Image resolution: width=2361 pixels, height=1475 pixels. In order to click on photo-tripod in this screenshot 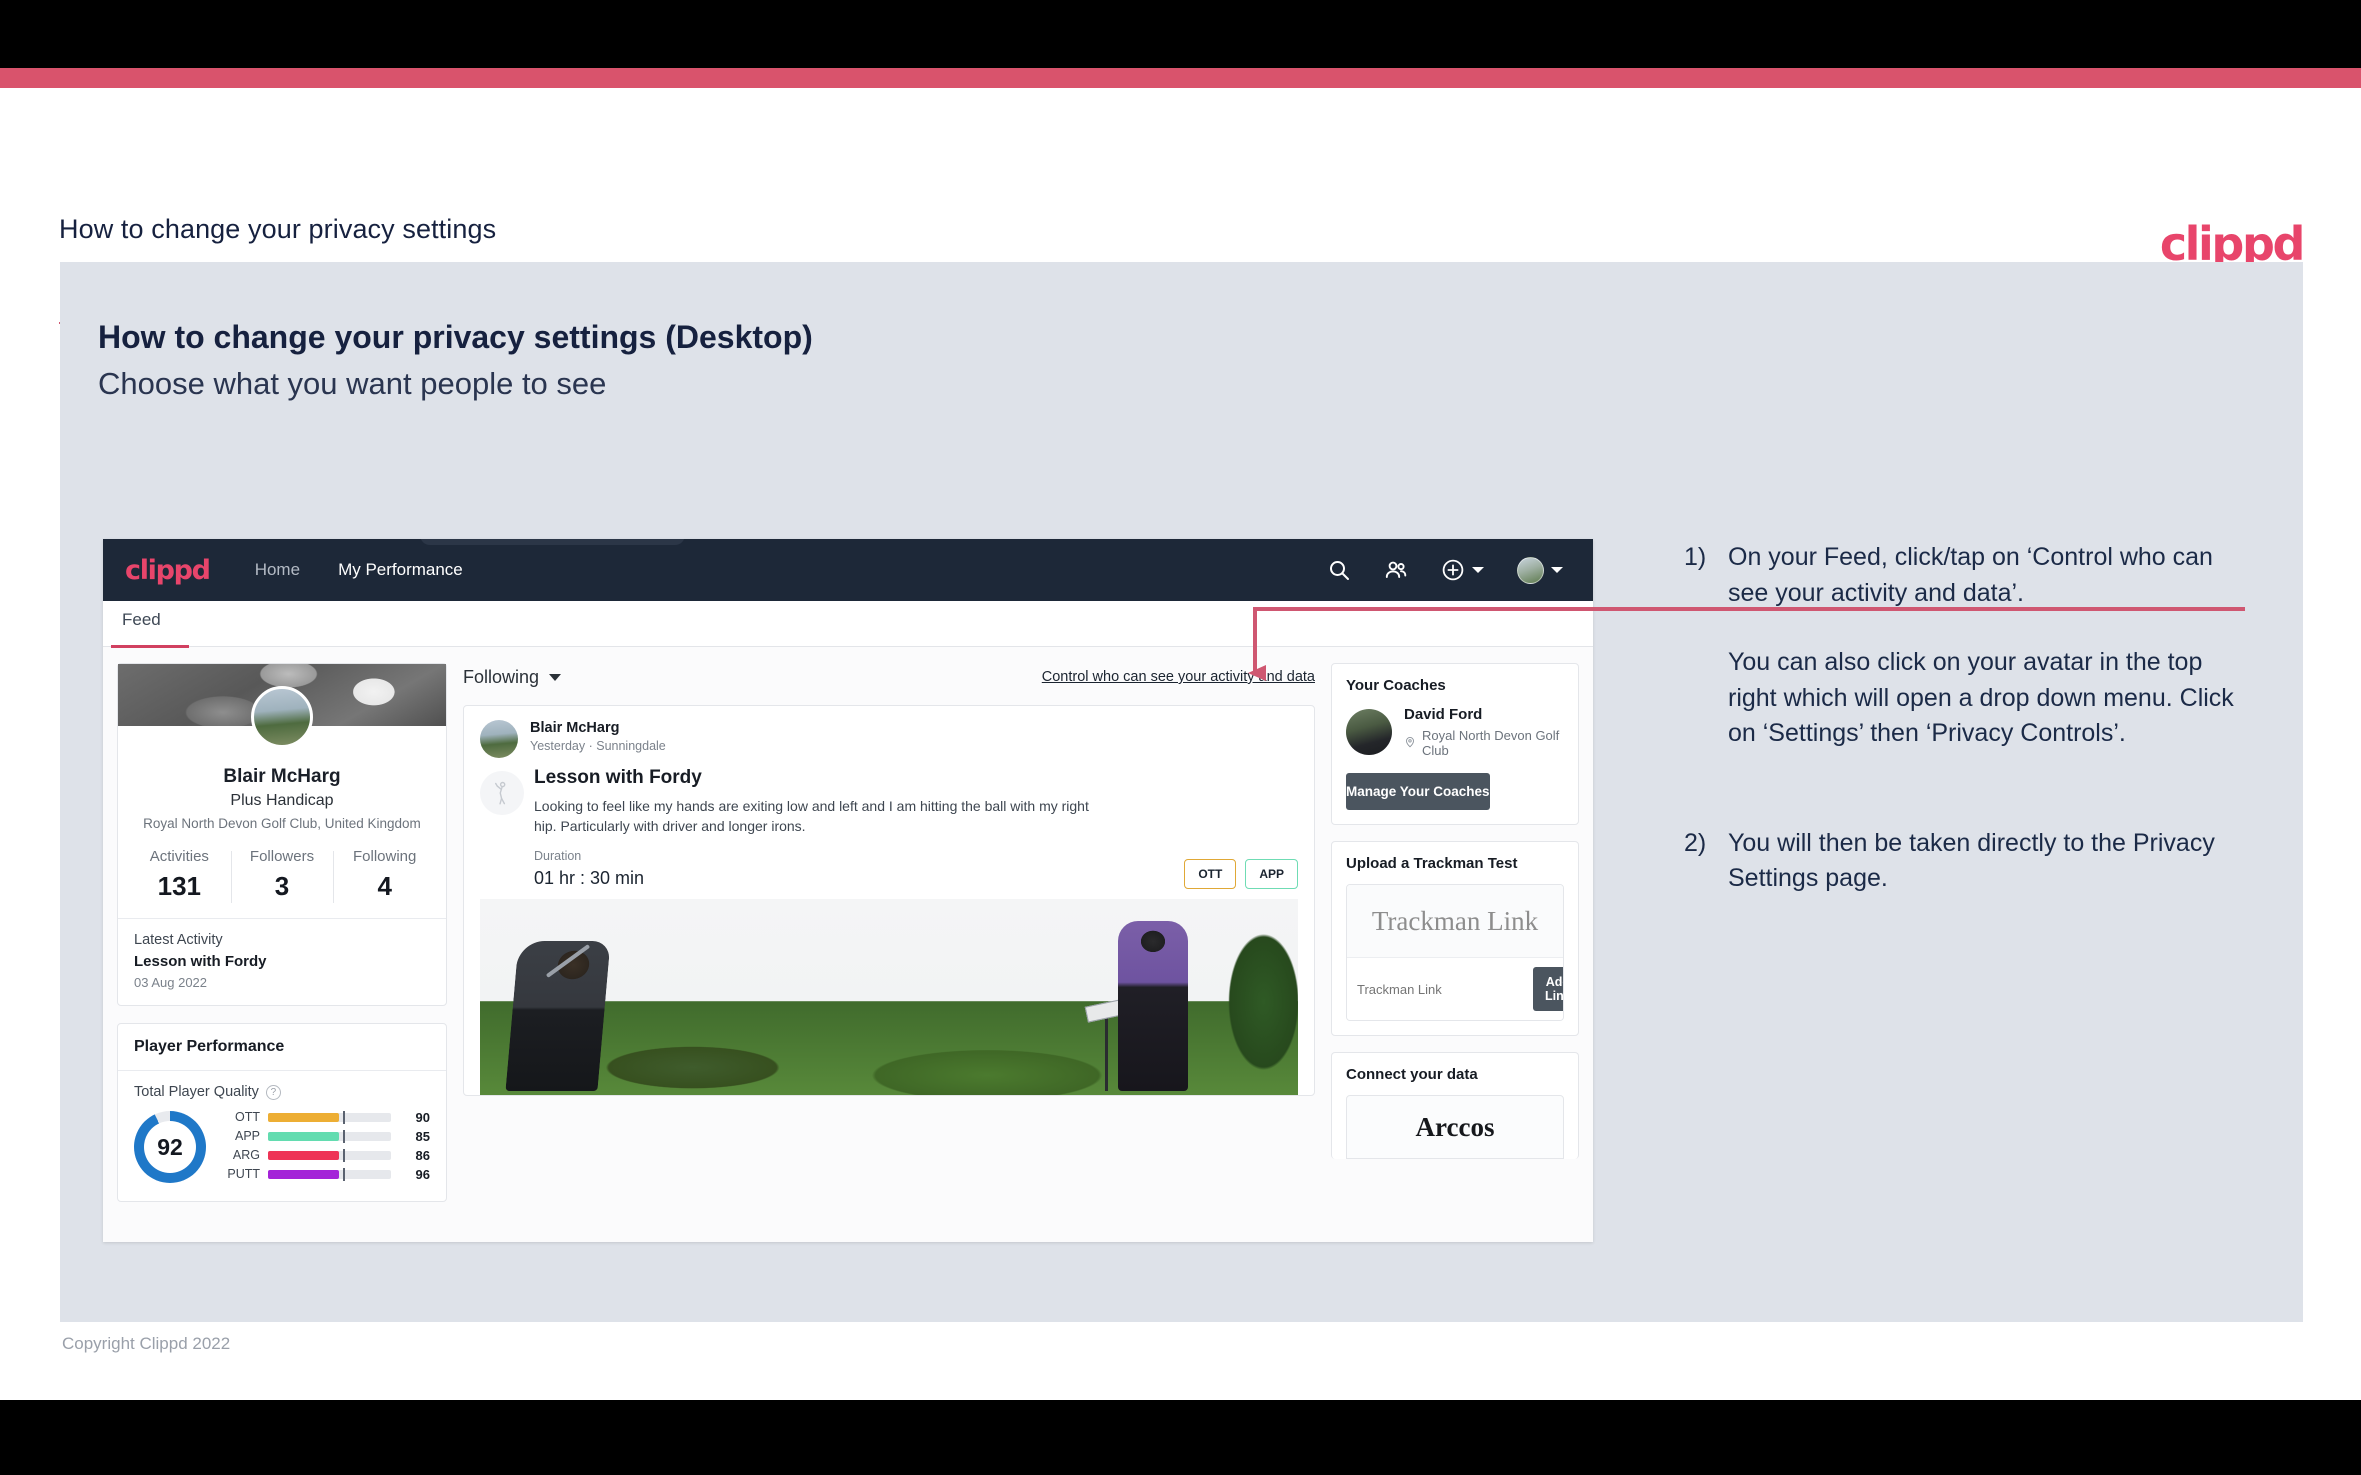, I will do `click(1106, 1052)`.